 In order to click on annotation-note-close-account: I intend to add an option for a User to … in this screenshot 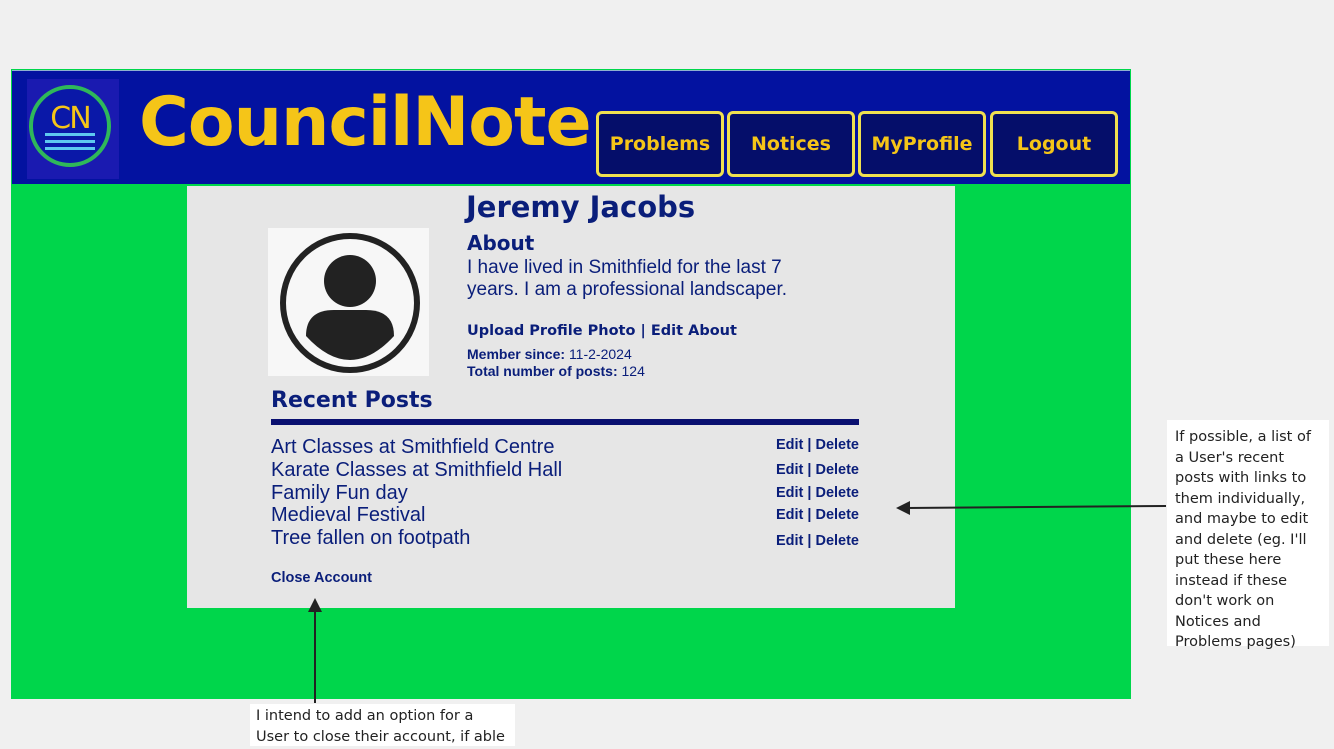, I will do `click(382, 725)`.